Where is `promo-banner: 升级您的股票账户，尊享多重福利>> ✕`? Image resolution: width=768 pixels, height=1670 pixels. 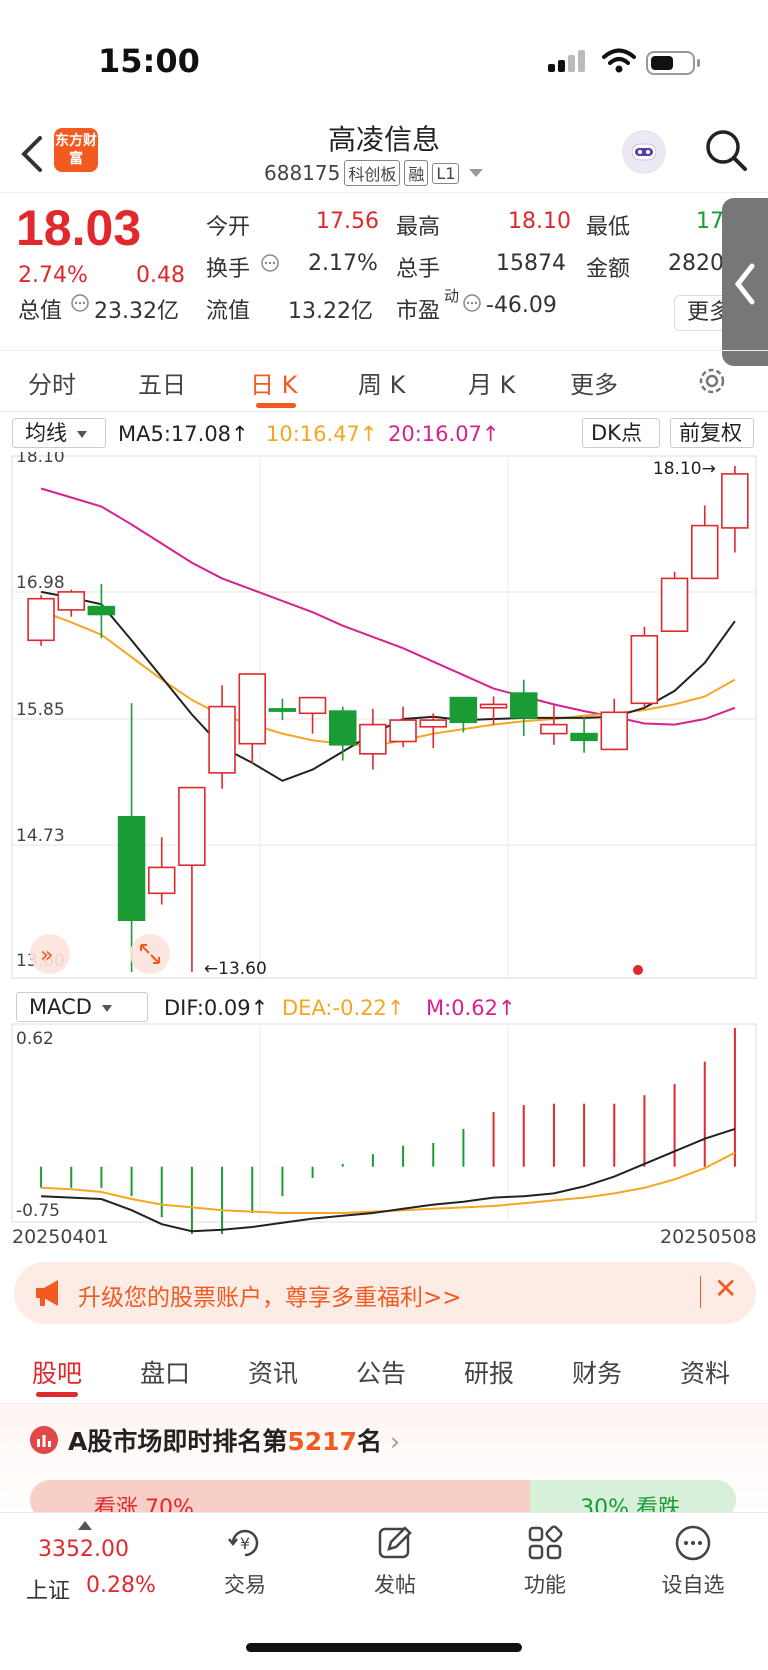
promo-banner: 升级您的股票账户，尊享多重福利>> ✕ is located at coordinates (385, 1293).